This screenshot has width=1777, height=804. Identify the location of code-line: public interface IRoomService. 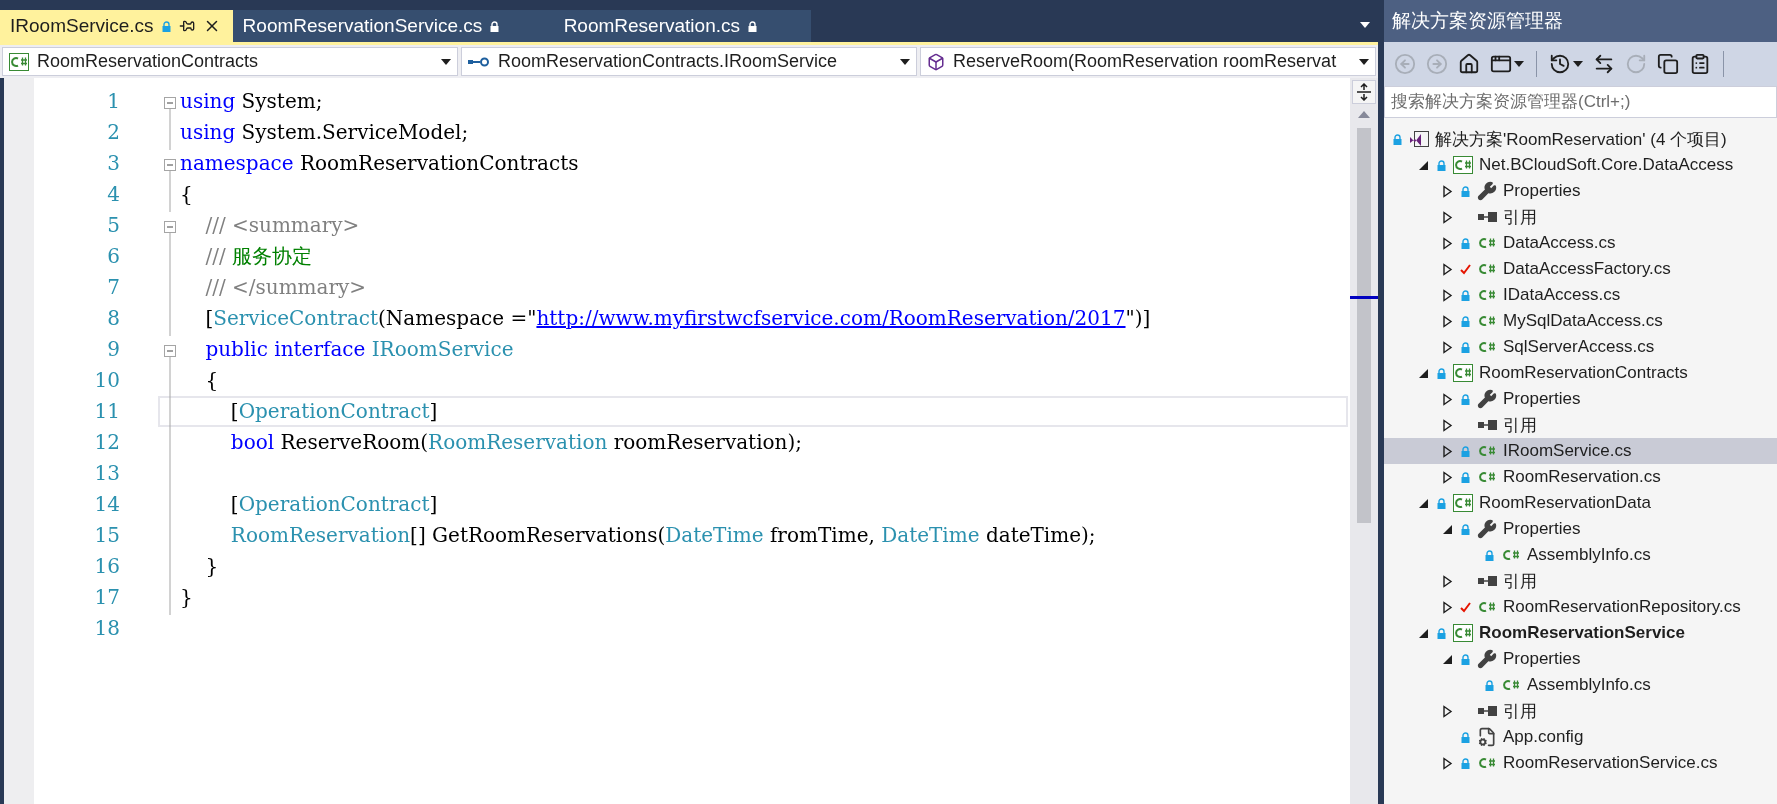
(359, 349).